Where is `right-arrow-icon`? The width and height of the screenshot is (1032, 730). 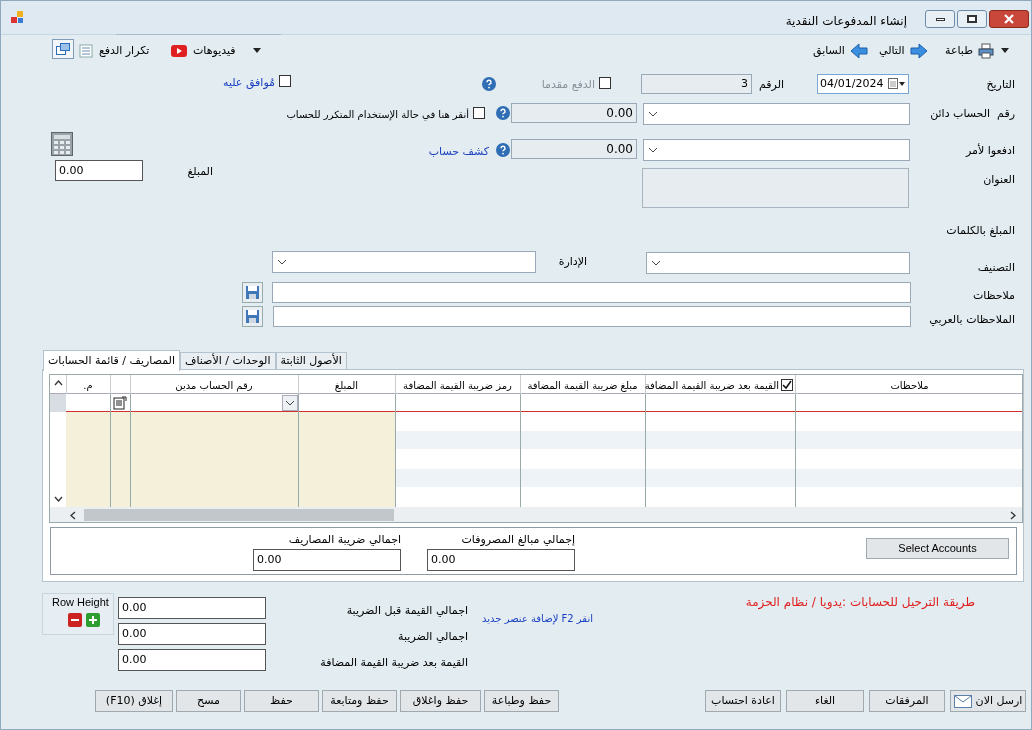 right-arrow-icon is located at coordinates (918, 51).